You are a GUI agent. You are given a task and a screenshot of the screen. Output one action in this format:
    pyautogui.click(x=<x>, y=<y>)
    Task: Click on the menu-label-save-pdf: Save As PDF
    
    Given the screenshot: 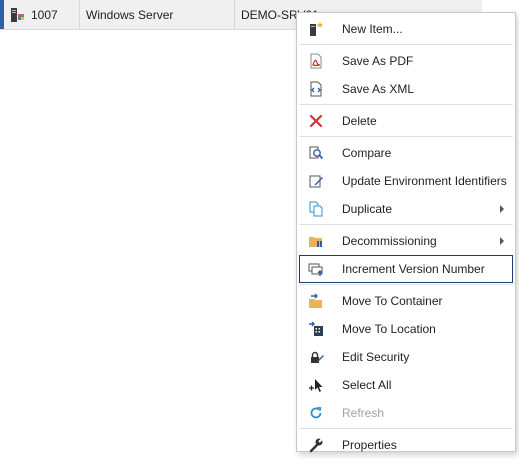 What is the action you would take?
    pyautogui.click(x=378, y=61)
    